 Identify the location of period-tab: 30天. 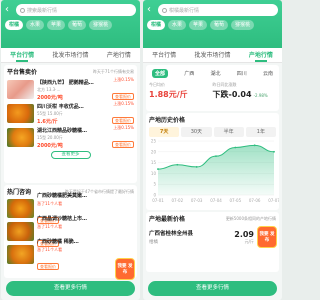
(196, 132).